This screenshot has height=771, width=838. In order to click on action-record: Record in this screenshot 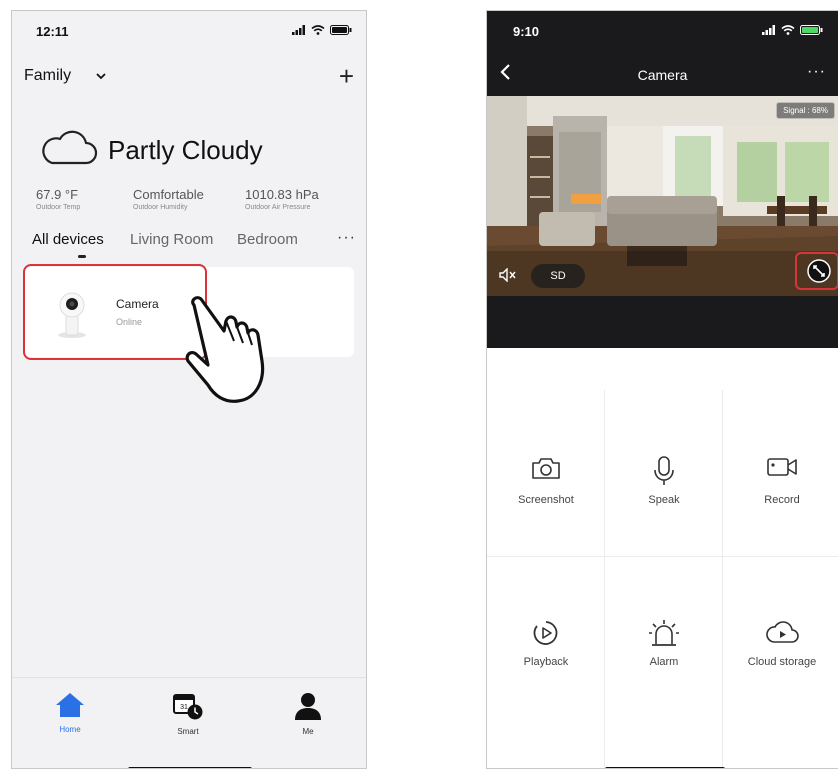, I will do `click(780, 479)`.